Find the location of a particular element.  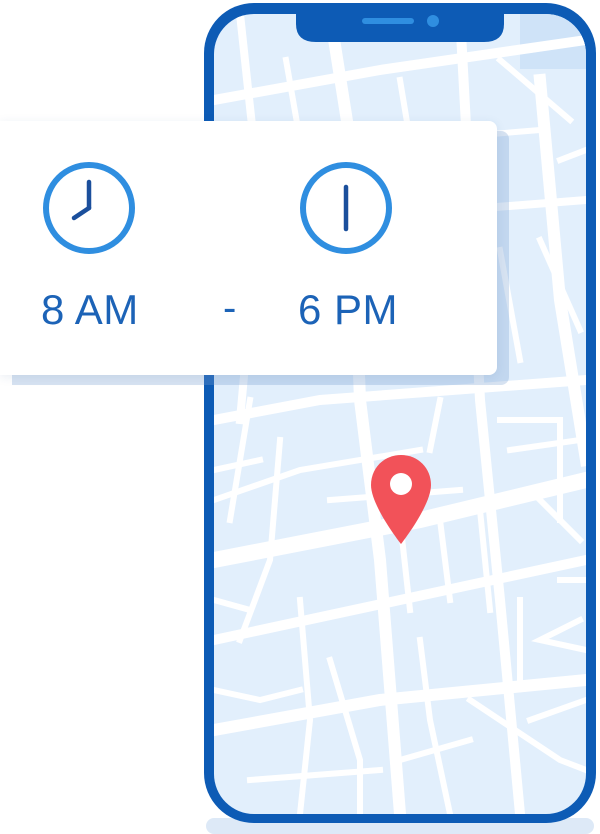

open-time: 8 AM is located at coordinates (90, 309).